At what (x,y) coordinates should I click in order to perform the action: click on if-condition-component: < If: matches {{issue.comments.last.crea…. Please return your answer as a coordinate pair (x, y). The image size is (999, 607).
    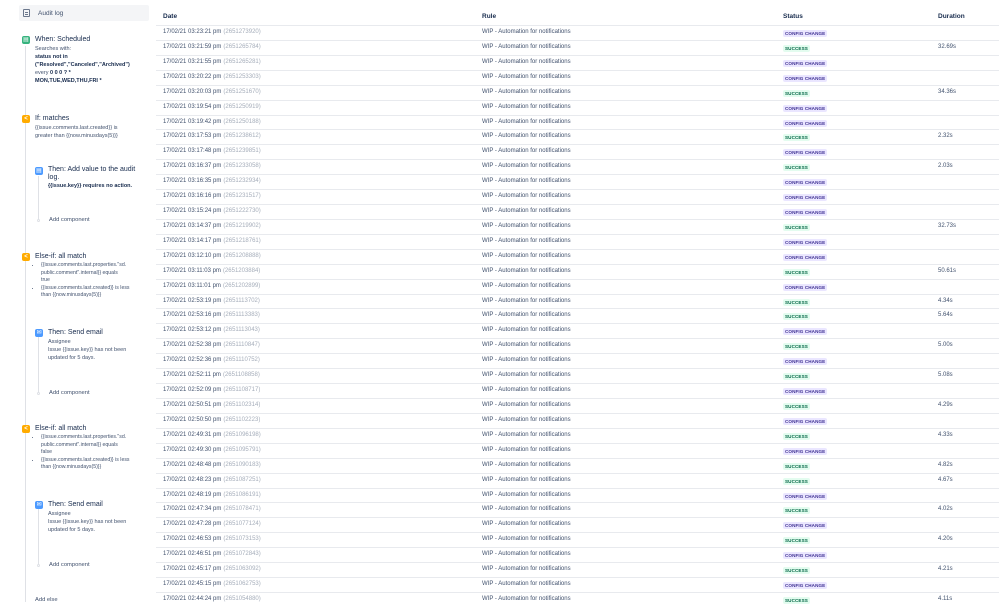
    Looking at the image, I should click on (75, 128).